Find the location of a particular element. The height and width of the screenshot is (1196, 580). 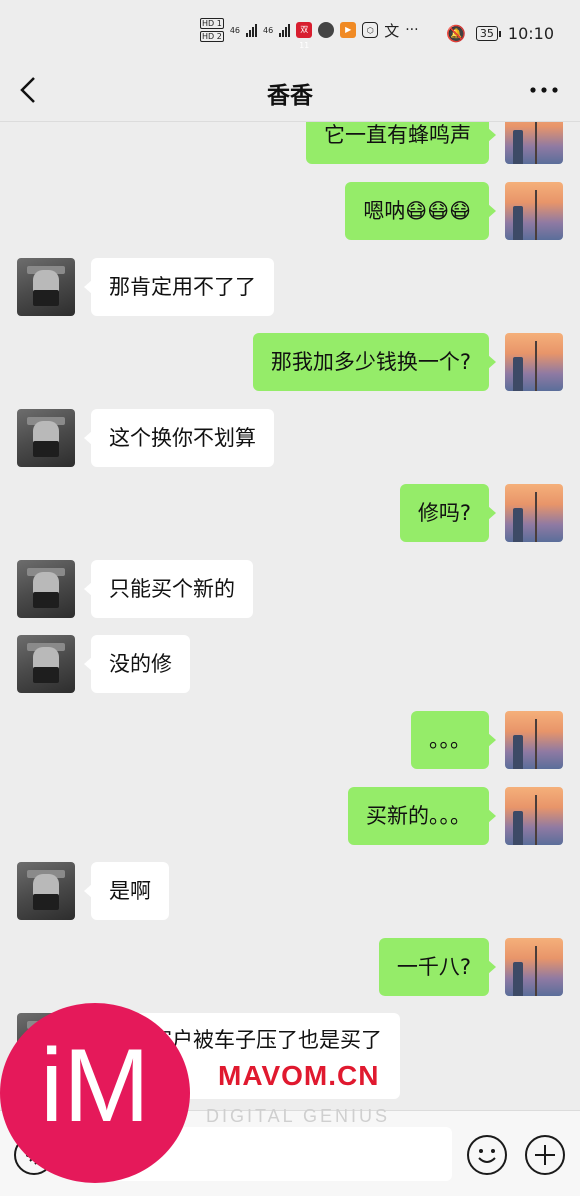

message-bubble: 这个换你不划算 is located at coordinates (179, 438).